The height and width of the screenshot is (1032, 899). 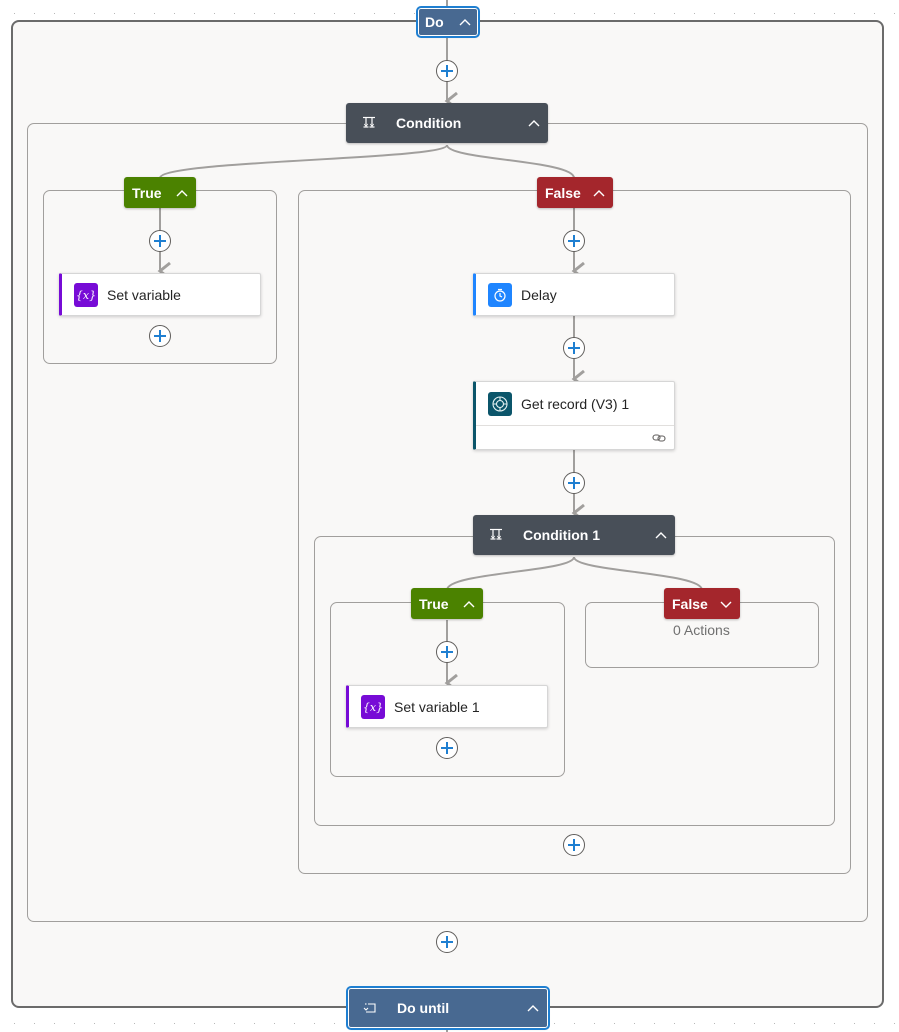 I want to click on connector-condition1-true, so click(x=510, y=573).